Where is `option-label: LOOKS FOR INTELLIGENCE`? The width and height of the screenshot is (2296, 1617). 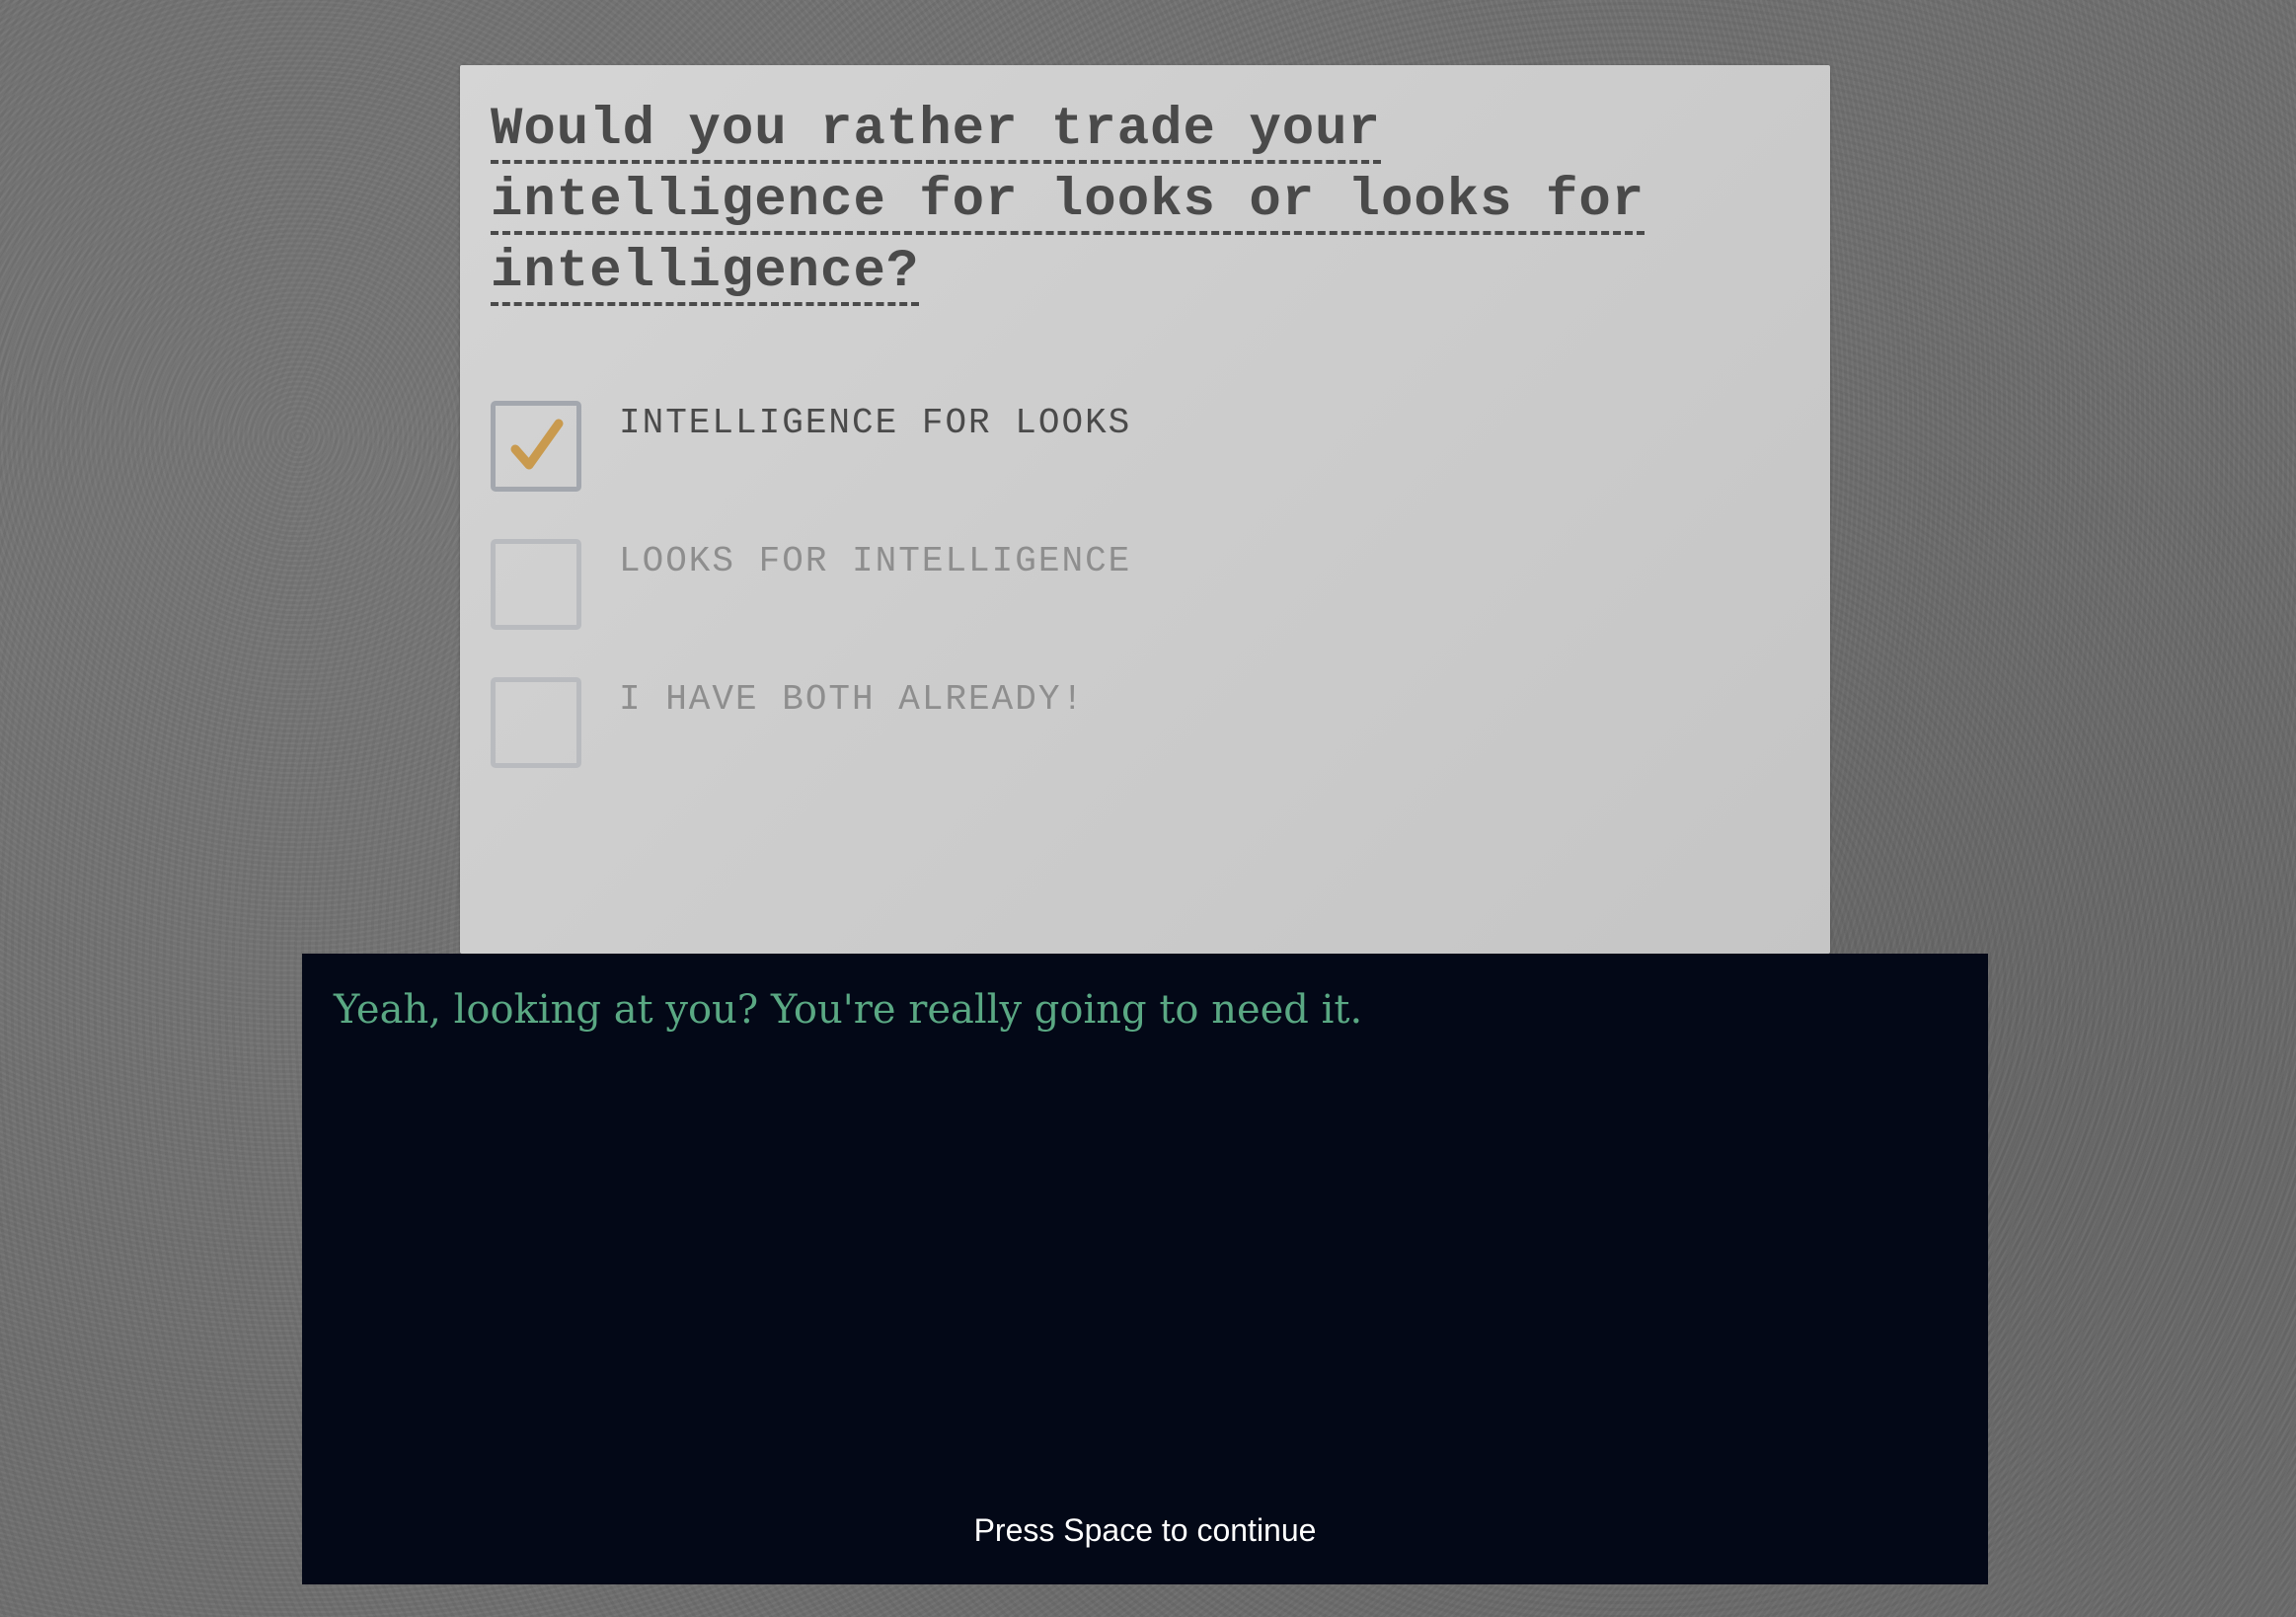 option-label: LOOKS FOR INTELLIGENCE is located at coordinates (875, 561).